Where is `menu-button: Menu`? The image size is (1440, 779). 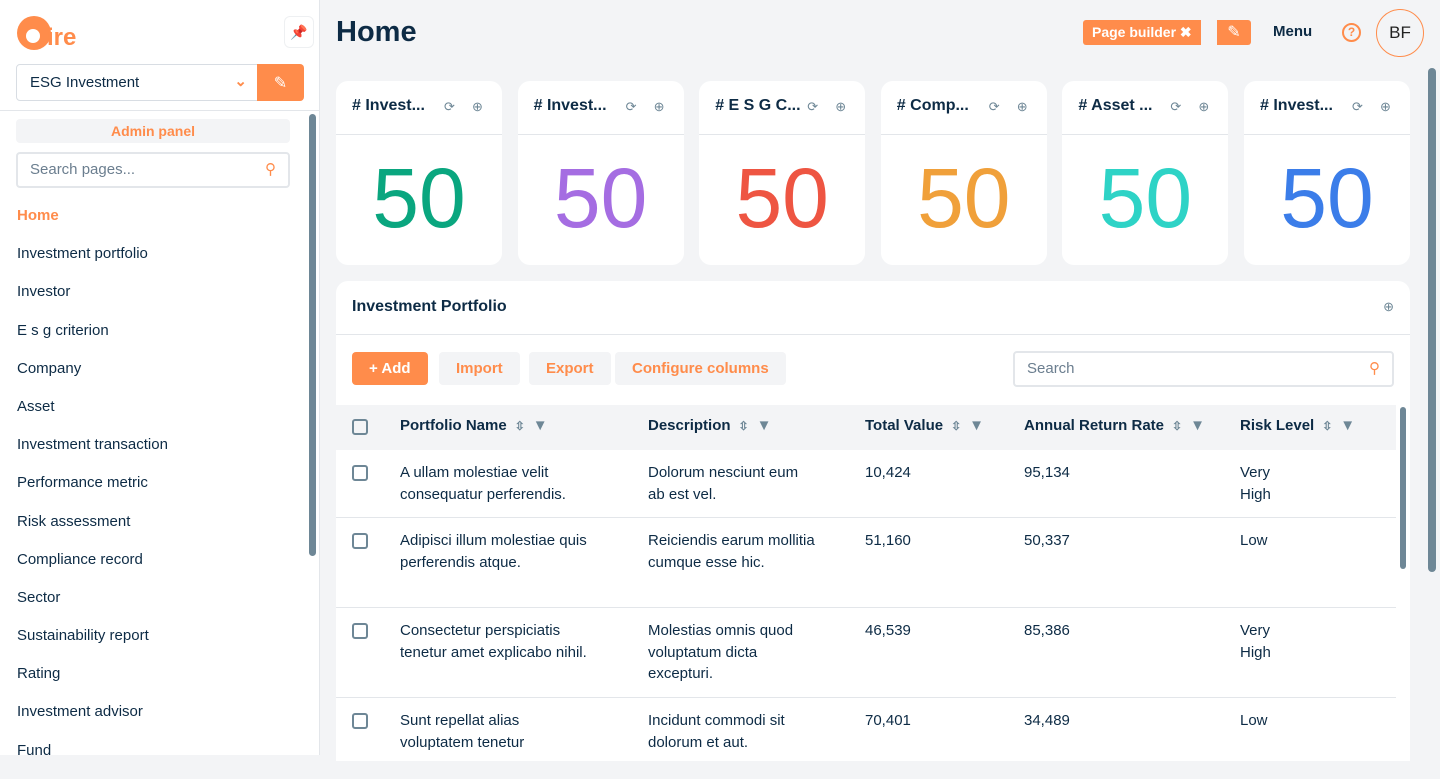 menu-button: Menu is located at coordinates (1292, 31).